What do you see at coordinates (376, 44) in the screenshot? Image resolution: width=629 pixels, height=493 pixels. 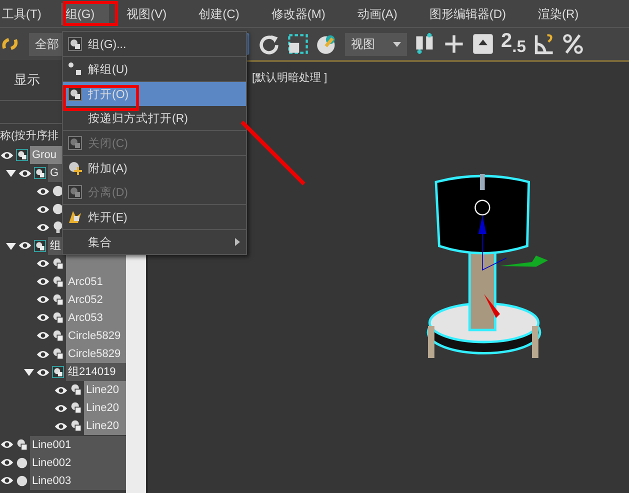 I see `coordinate-dropdown: 视图` at bounding box center [376, 44].